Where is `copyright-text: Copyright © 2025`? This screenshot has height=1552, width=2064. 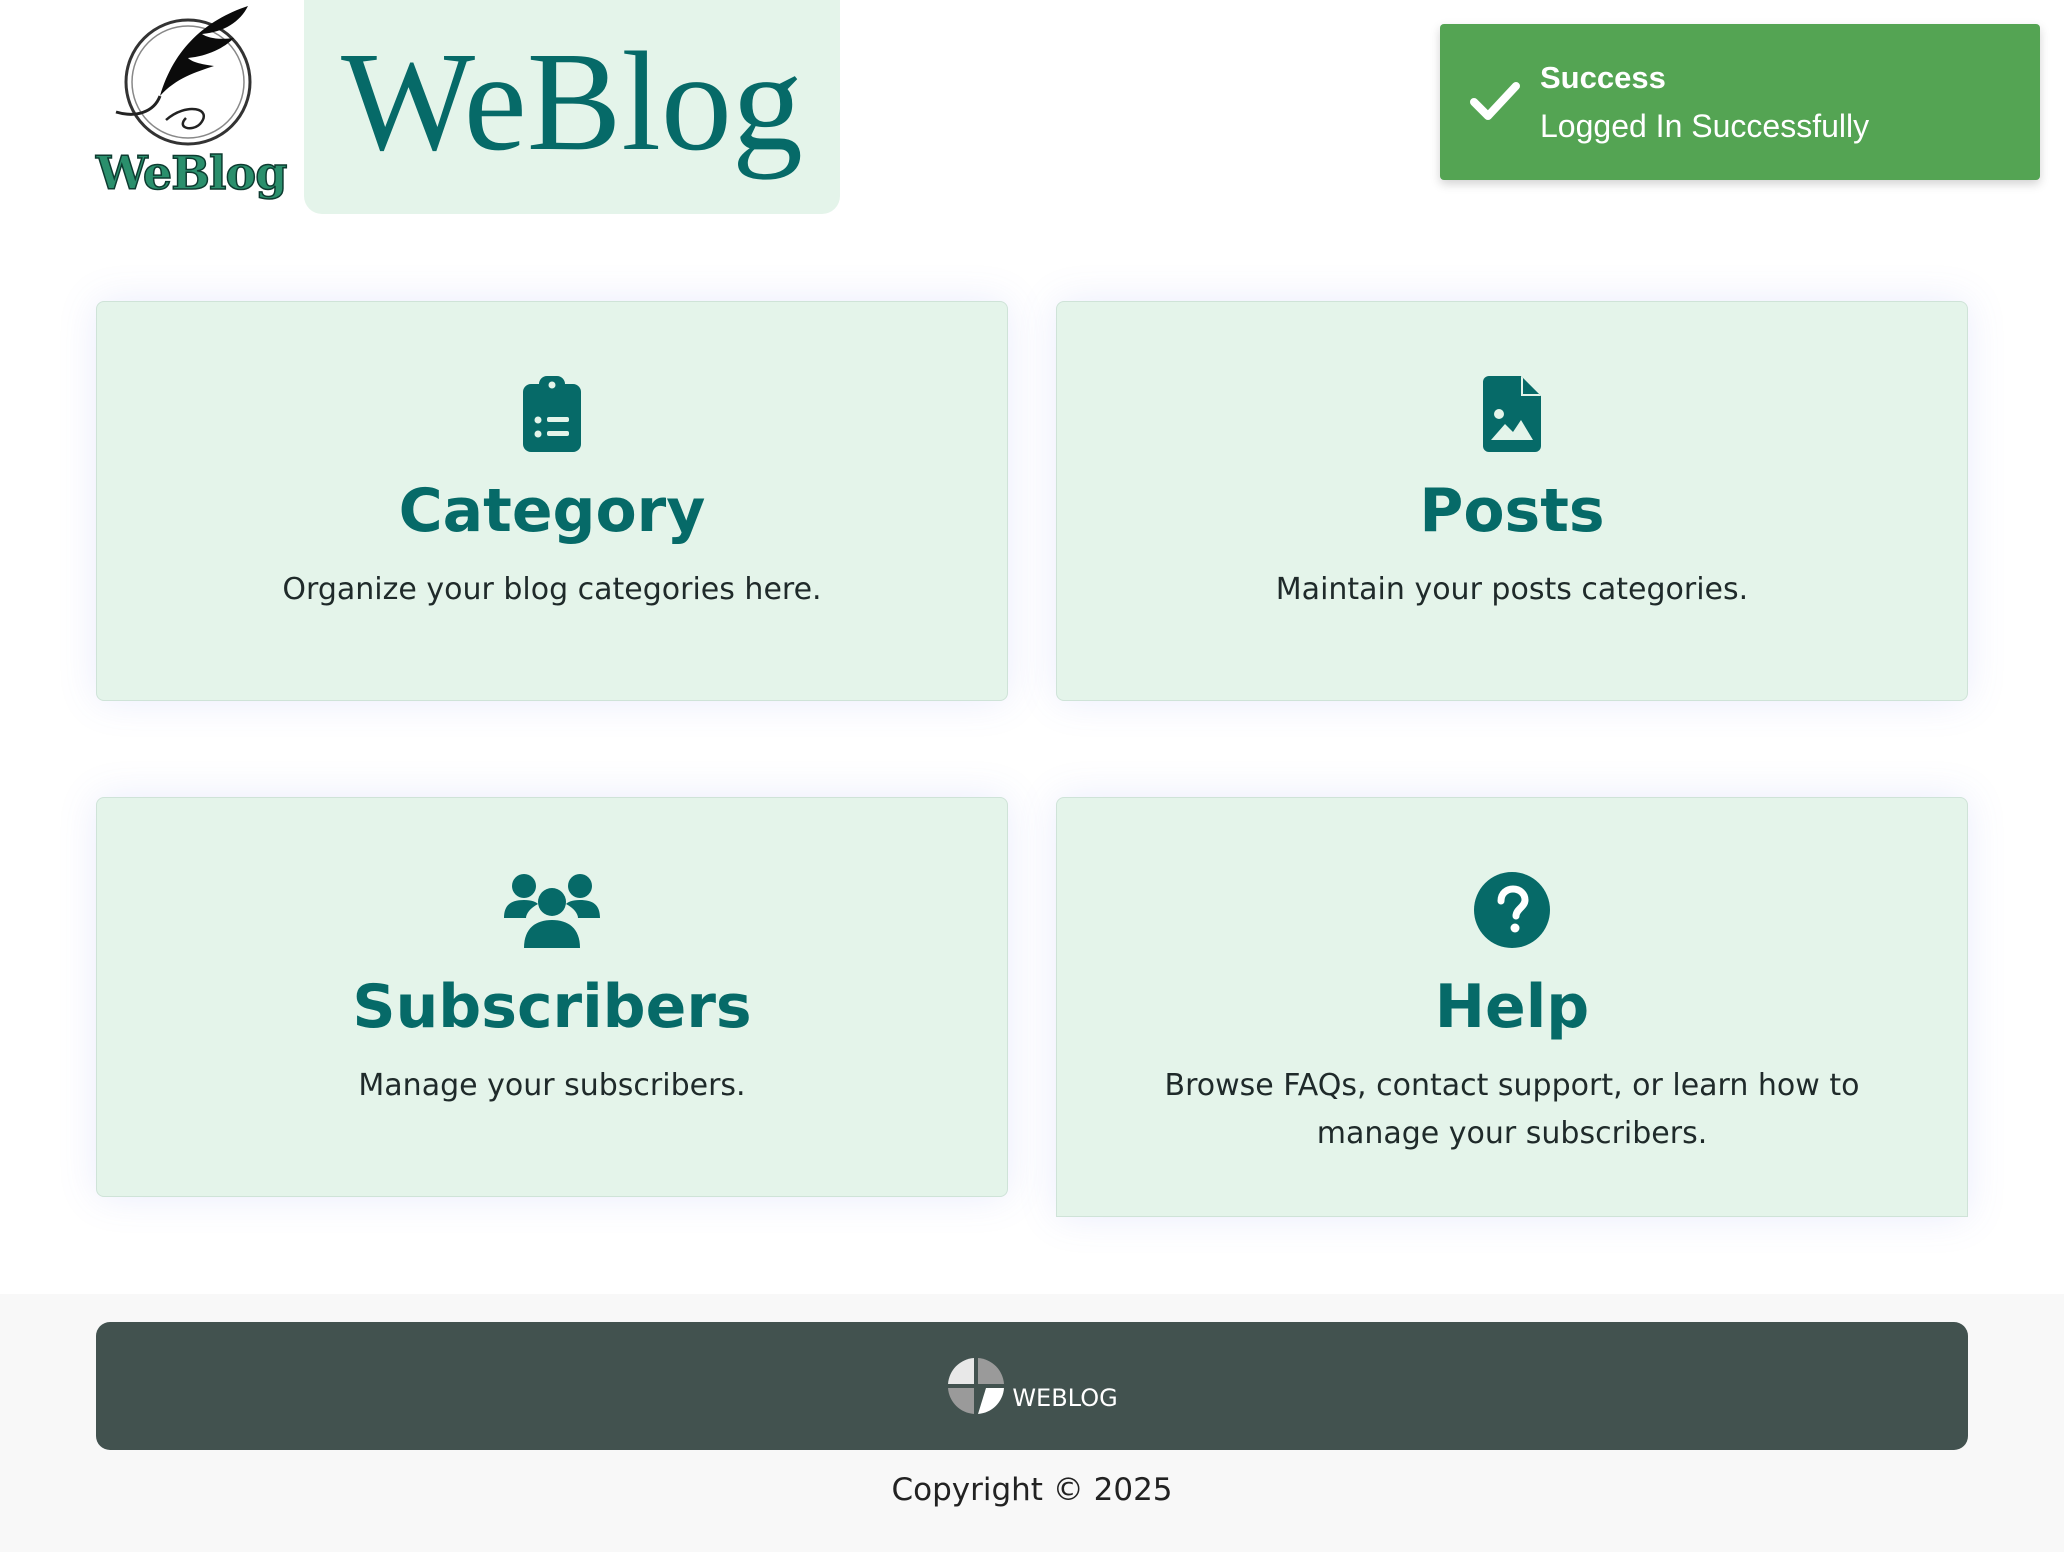
copyright-text: Copyright © 2025 is located at coordinates (1032, 1490).